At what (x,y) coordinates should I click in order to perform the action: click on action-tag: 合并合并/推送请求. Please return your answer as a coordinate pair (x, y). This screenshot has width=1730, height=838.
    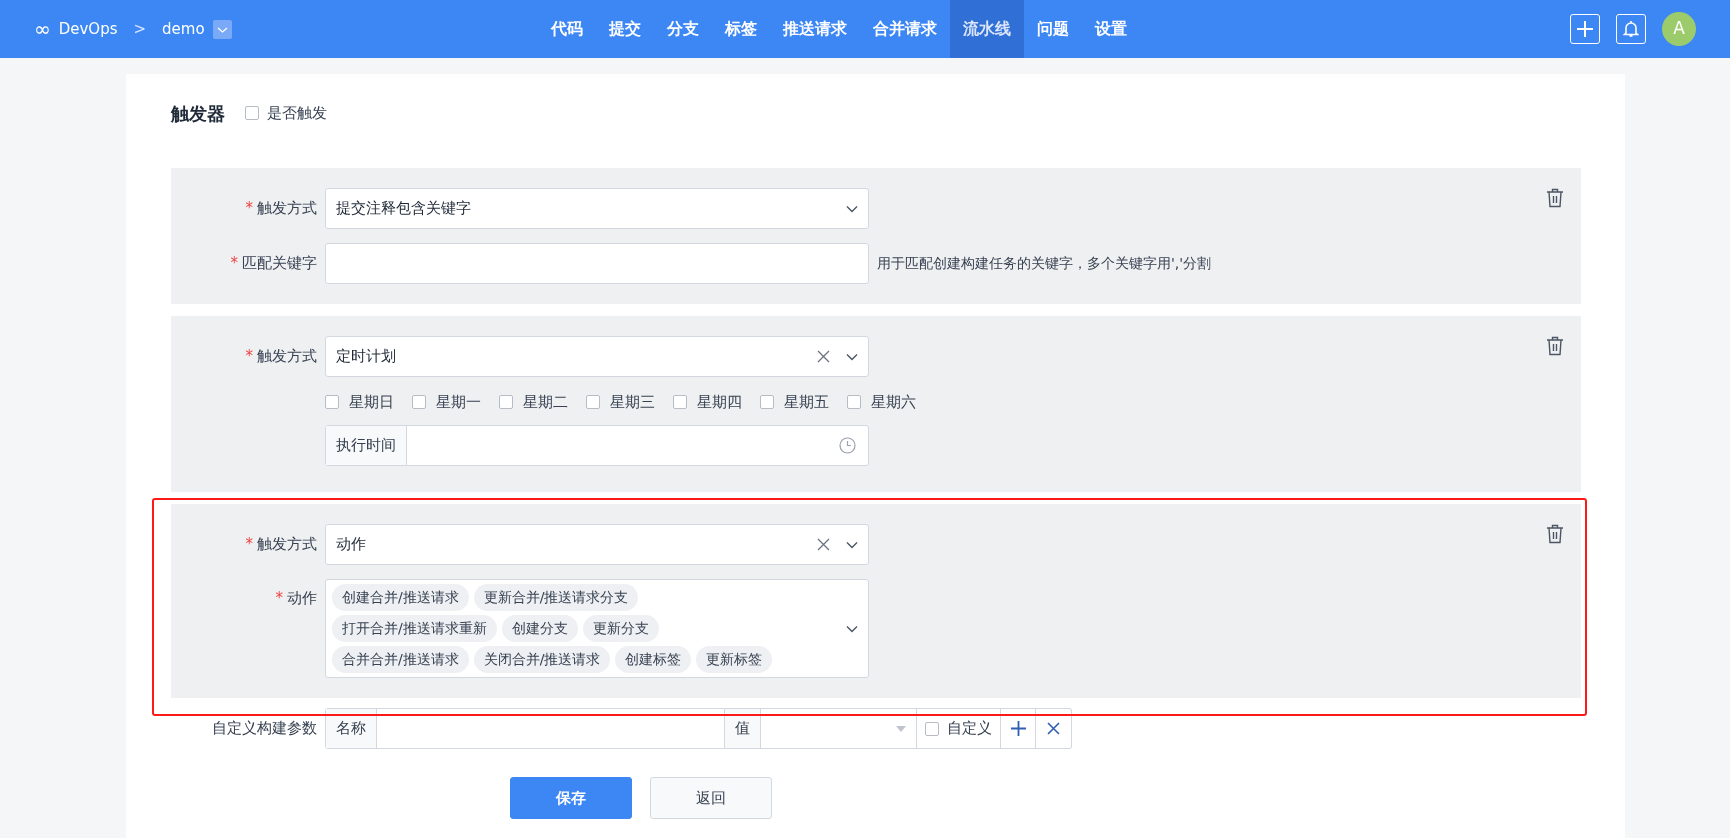
    Looking at the image, I should click on (400, 659).